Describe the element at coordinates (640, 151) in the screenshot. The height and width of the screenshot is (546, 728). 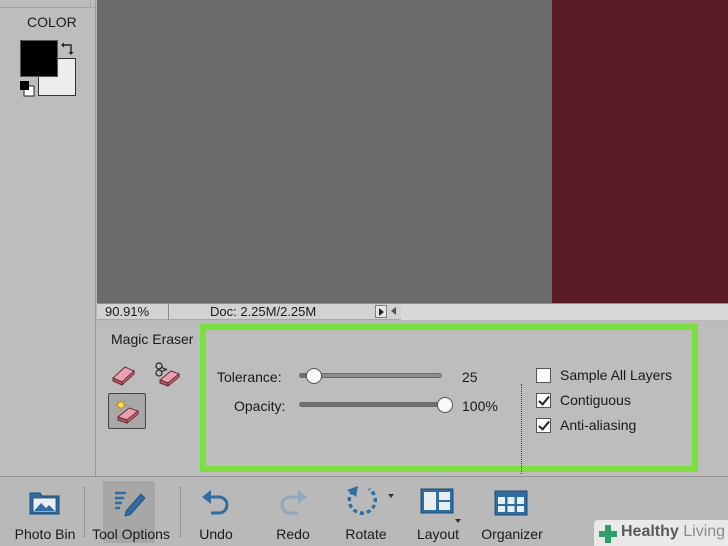
I see `document-image` at that location.